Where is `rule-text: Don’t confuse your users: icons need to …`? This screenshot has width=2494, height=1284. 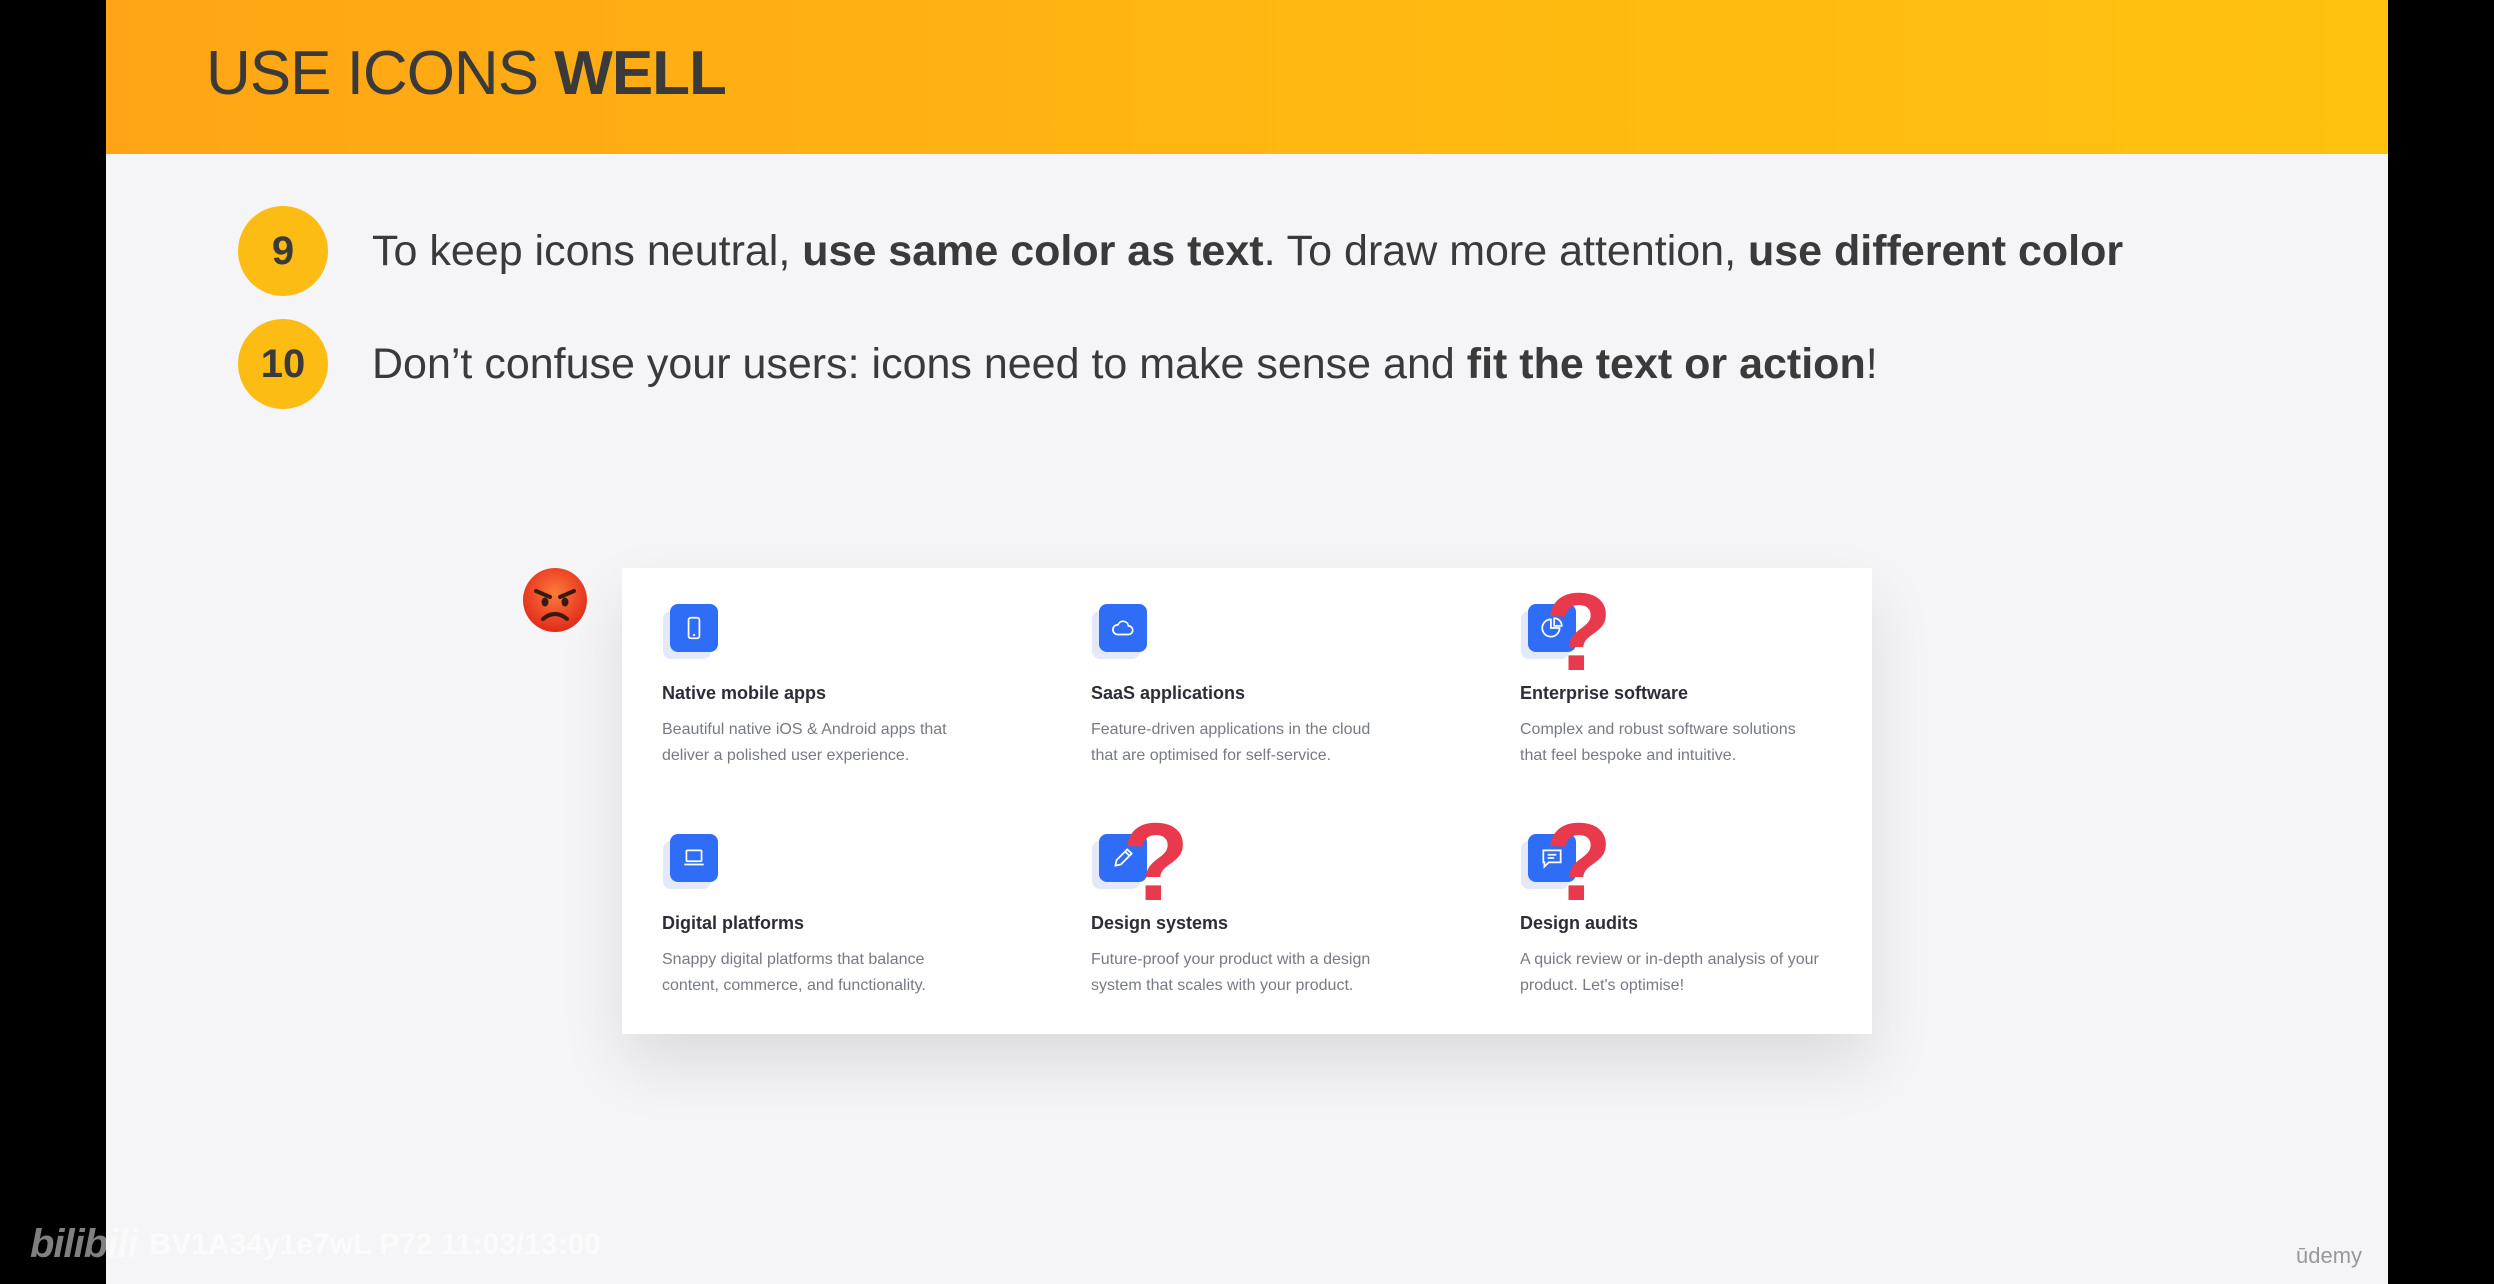
rule-text: Don’t confuse your users: icons need to … is located at coordinates (1125, 363).